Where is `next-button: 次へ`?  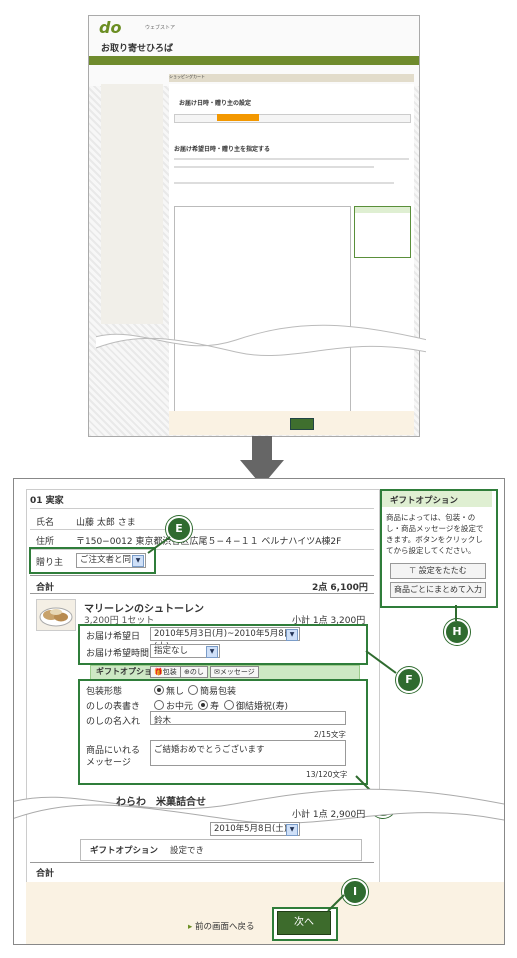 next-button: 次へ is located at coordinates (304, 923).